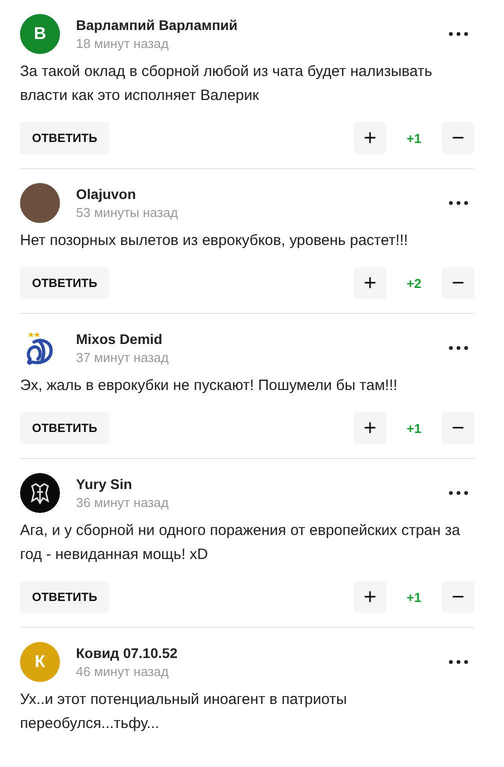  I want to click on avatar-circle: В, so click(40, 34).